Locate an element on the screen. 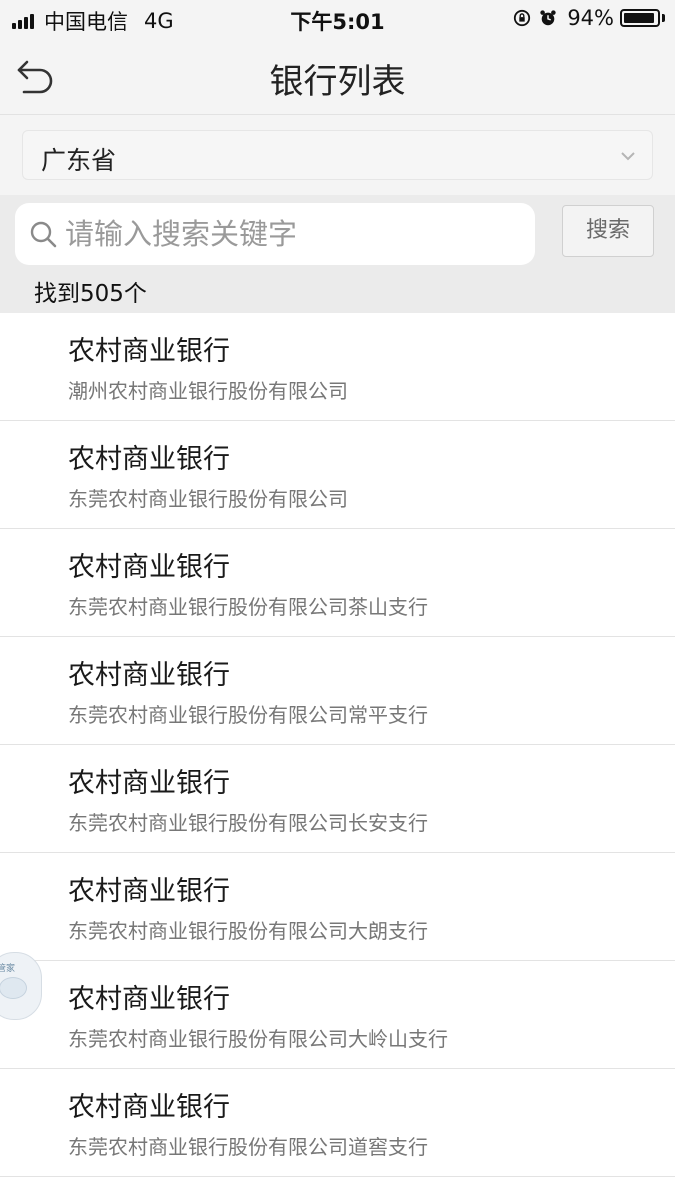  floating-assistant-label: 管家 is located at coordinates (8, 969).